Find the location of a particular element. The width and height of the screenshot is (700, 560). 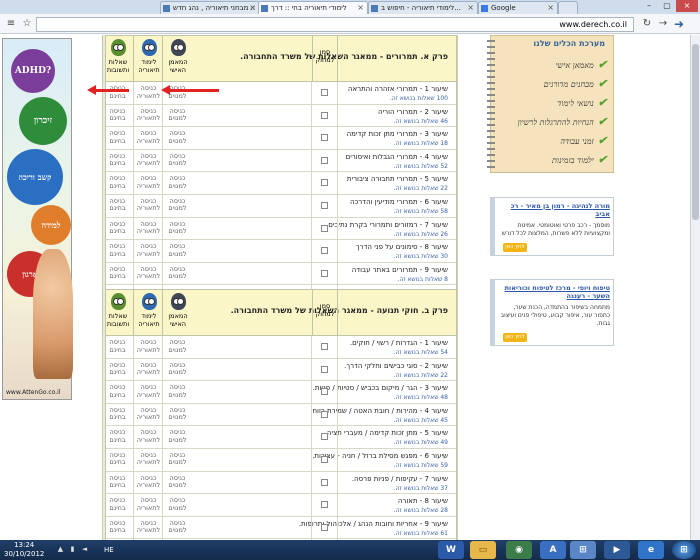

volume-icon: ◄ is located at coordinates (84, 549).